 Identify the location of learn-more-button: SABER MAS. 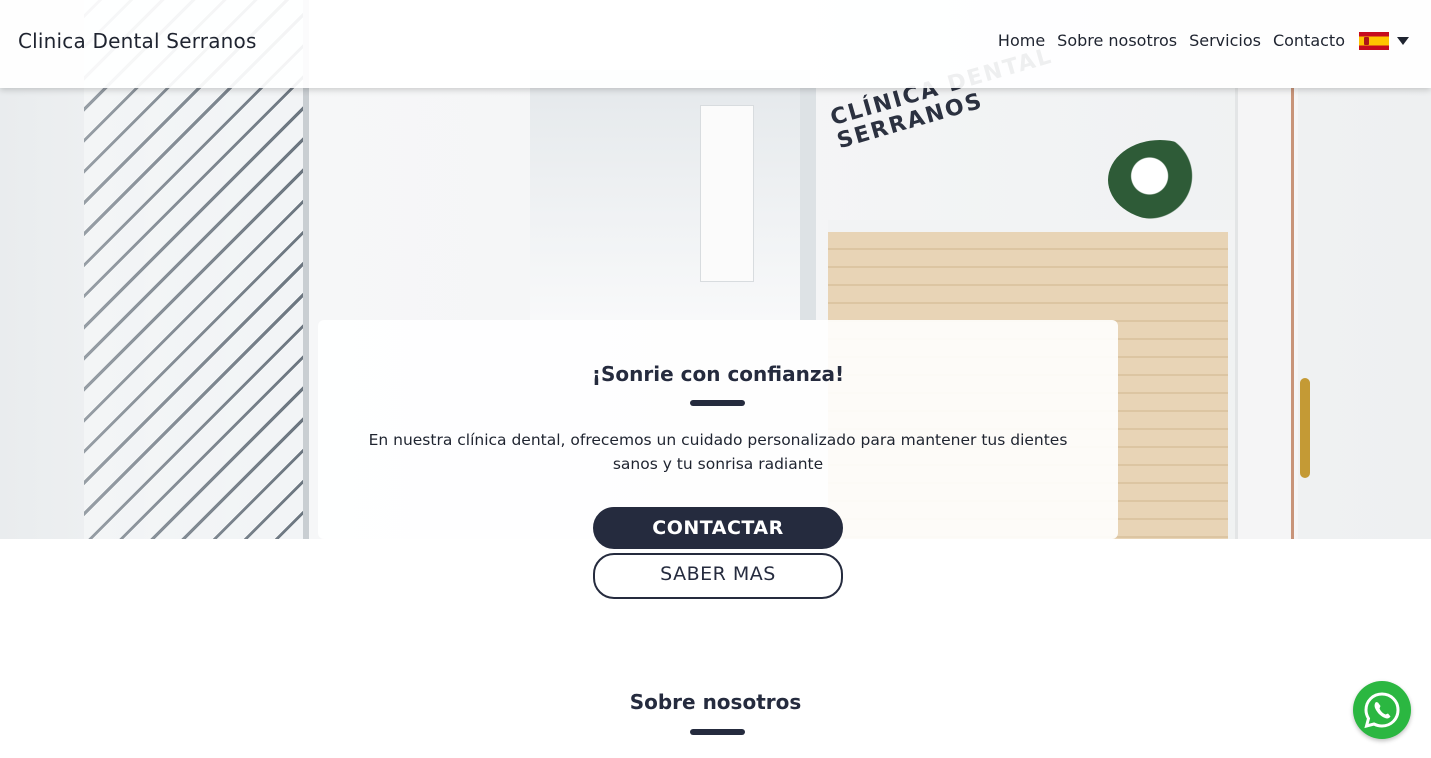
(718, 576).